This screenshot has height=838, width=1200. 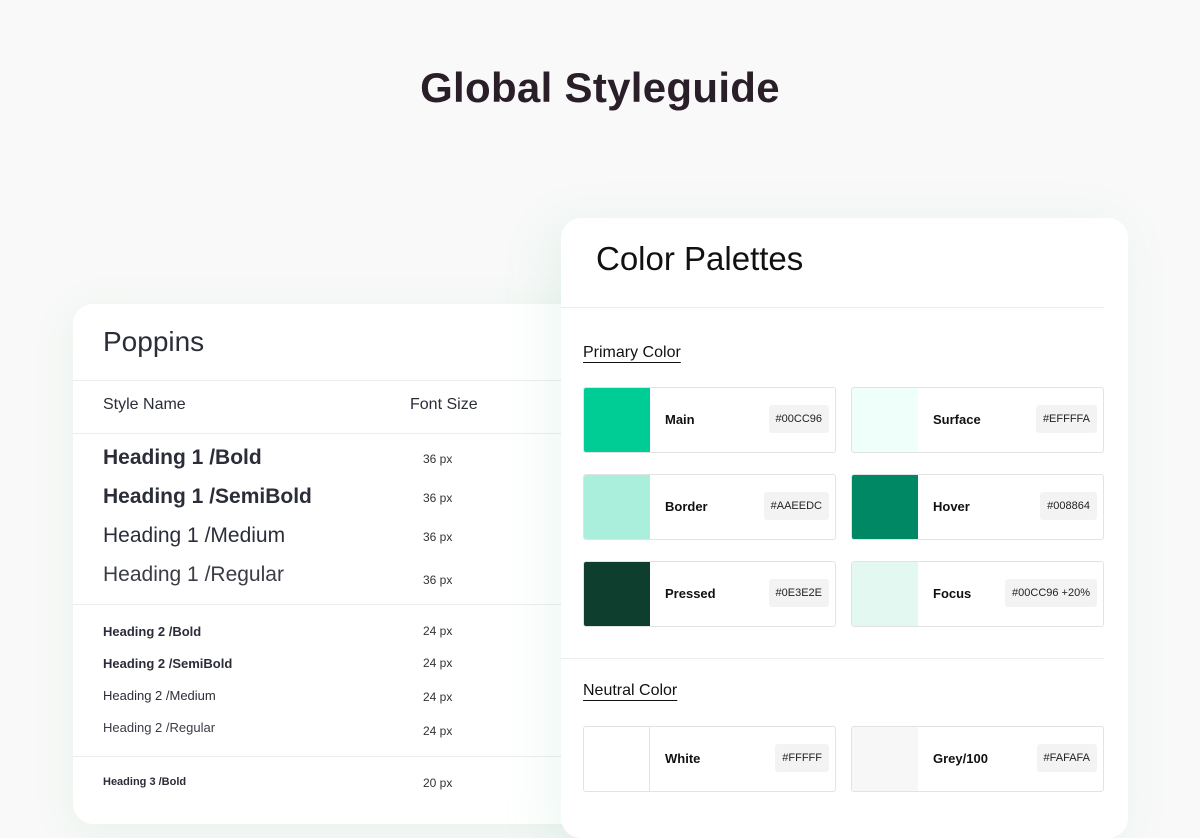 What do you see at coordinates (144, 404) in the screenshot?
I see `style-name-header: Style Name` at bounding box center [144, 404].